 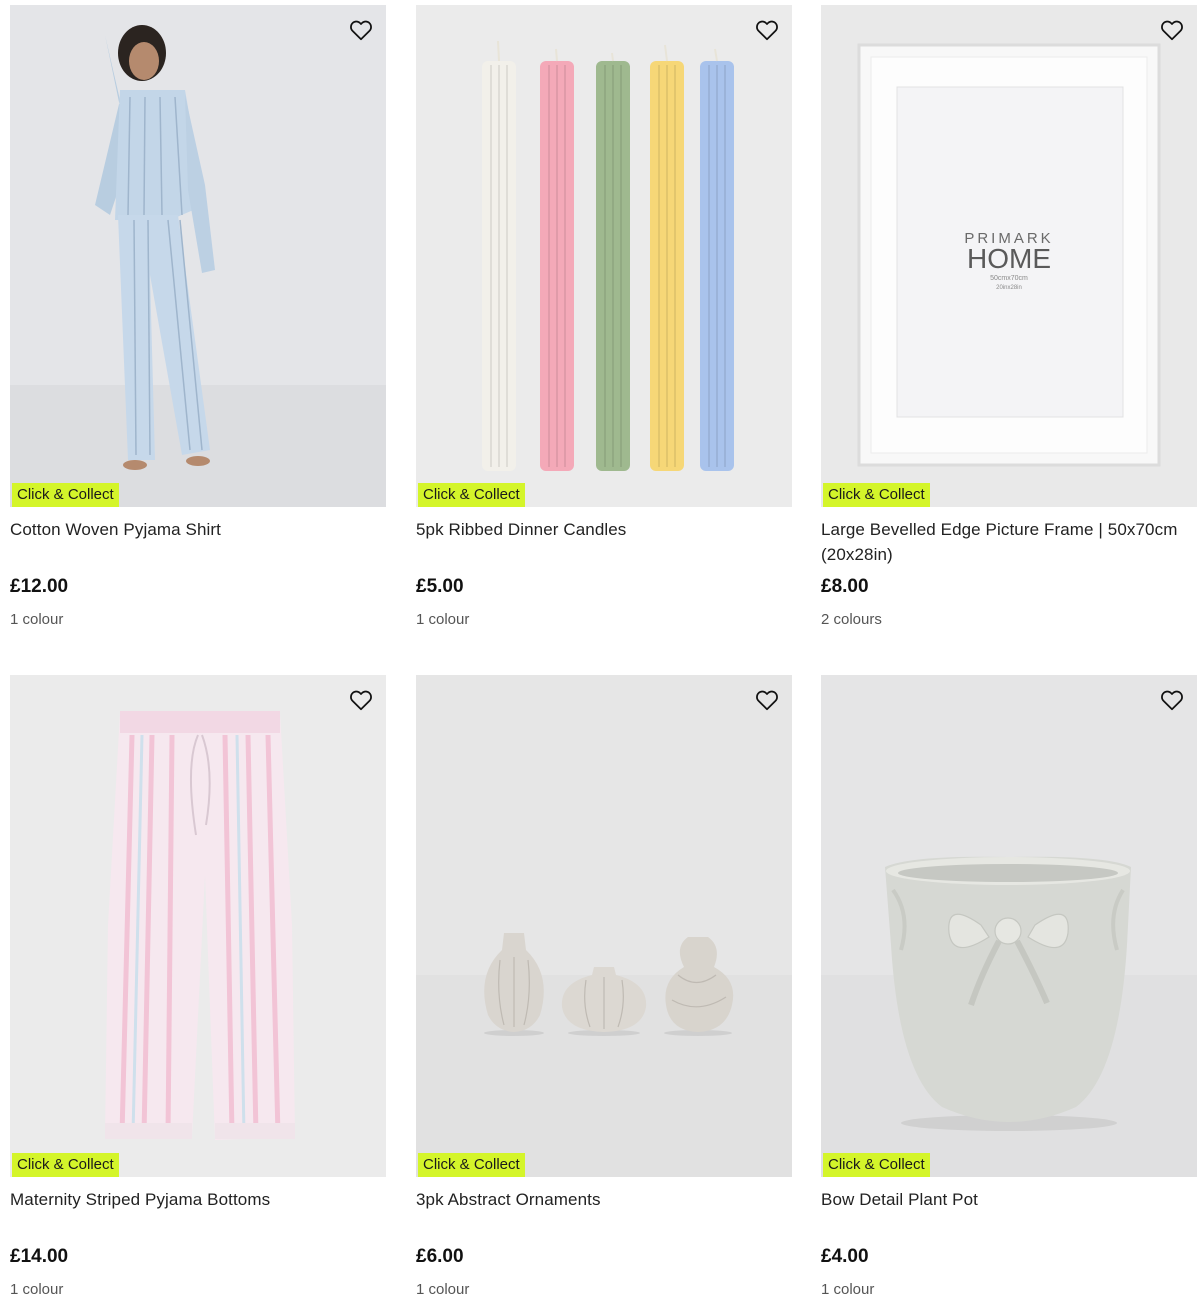 What do you see at coordinates (604, 1212) in the screenshot?
I see `product-title: 3pk Abstract Ornaments` at bounding box center [604, 1212].